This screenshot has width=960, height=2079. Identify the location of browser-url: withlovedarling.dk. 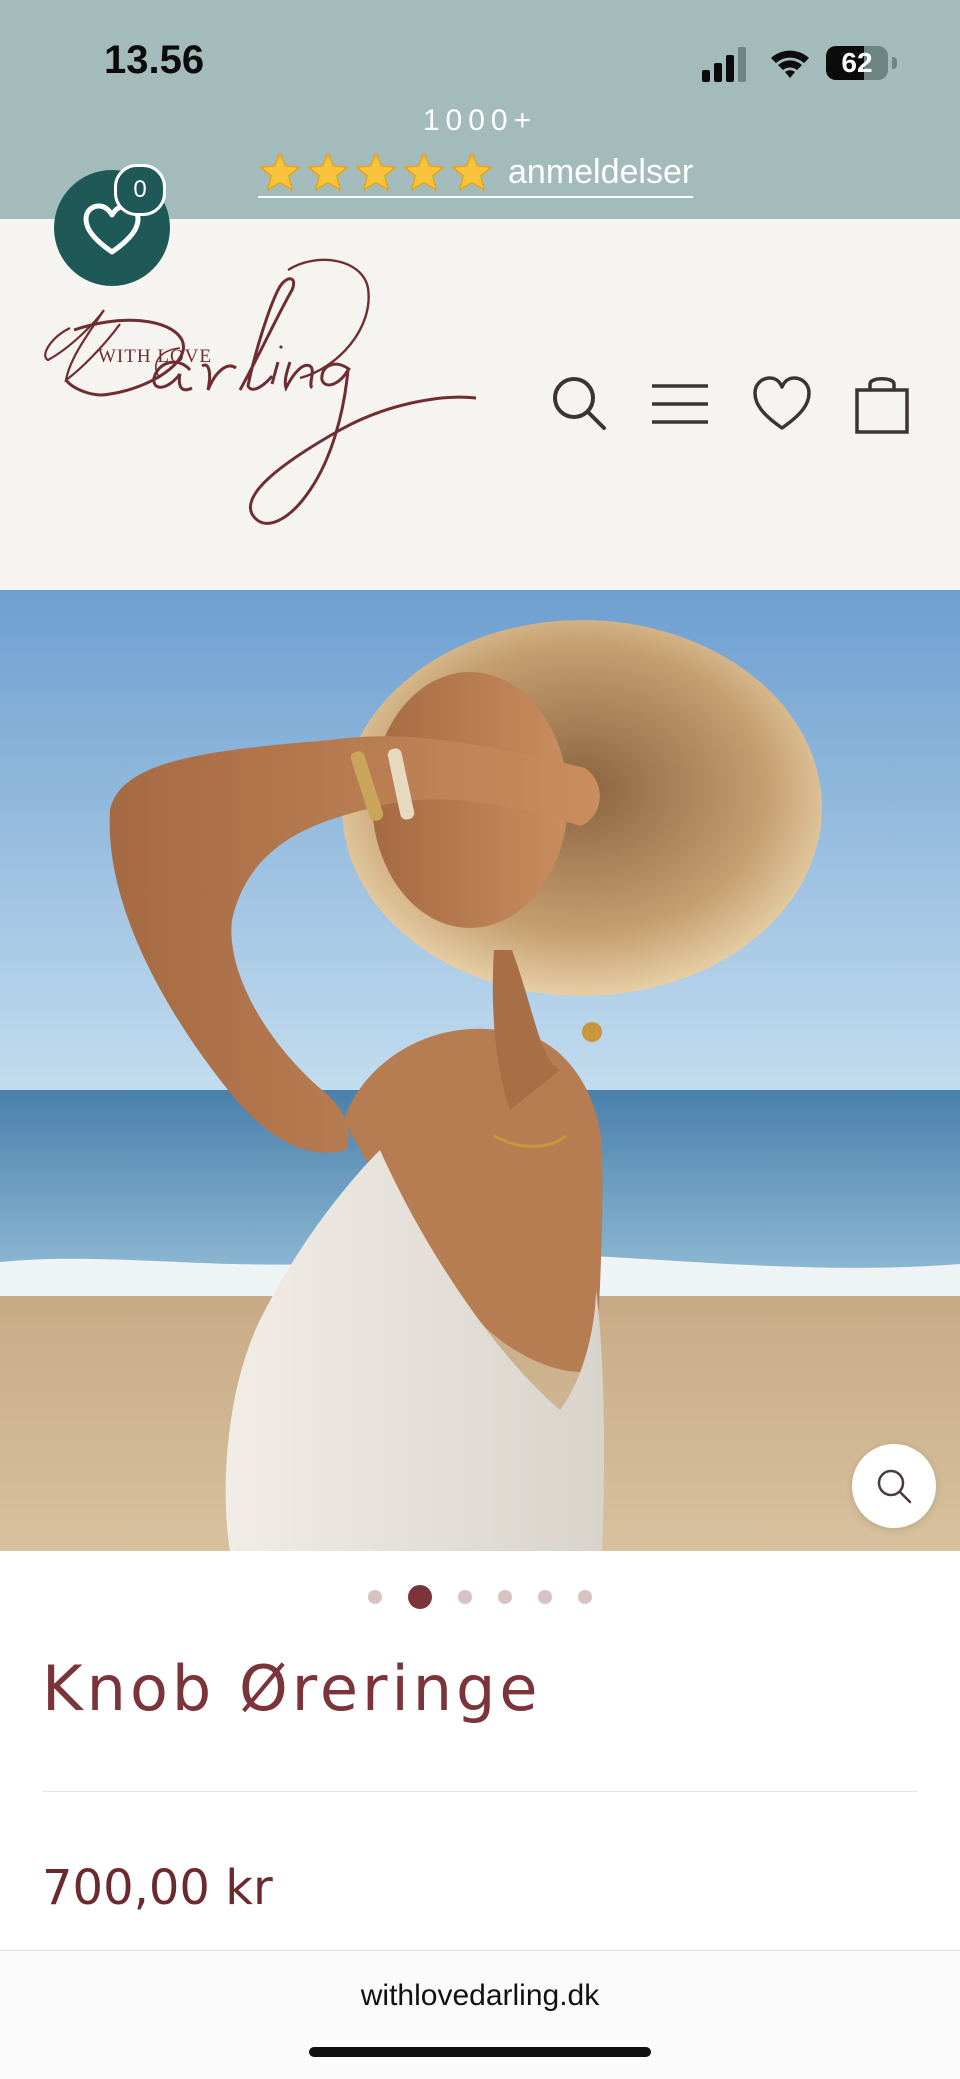
(480, 1995).